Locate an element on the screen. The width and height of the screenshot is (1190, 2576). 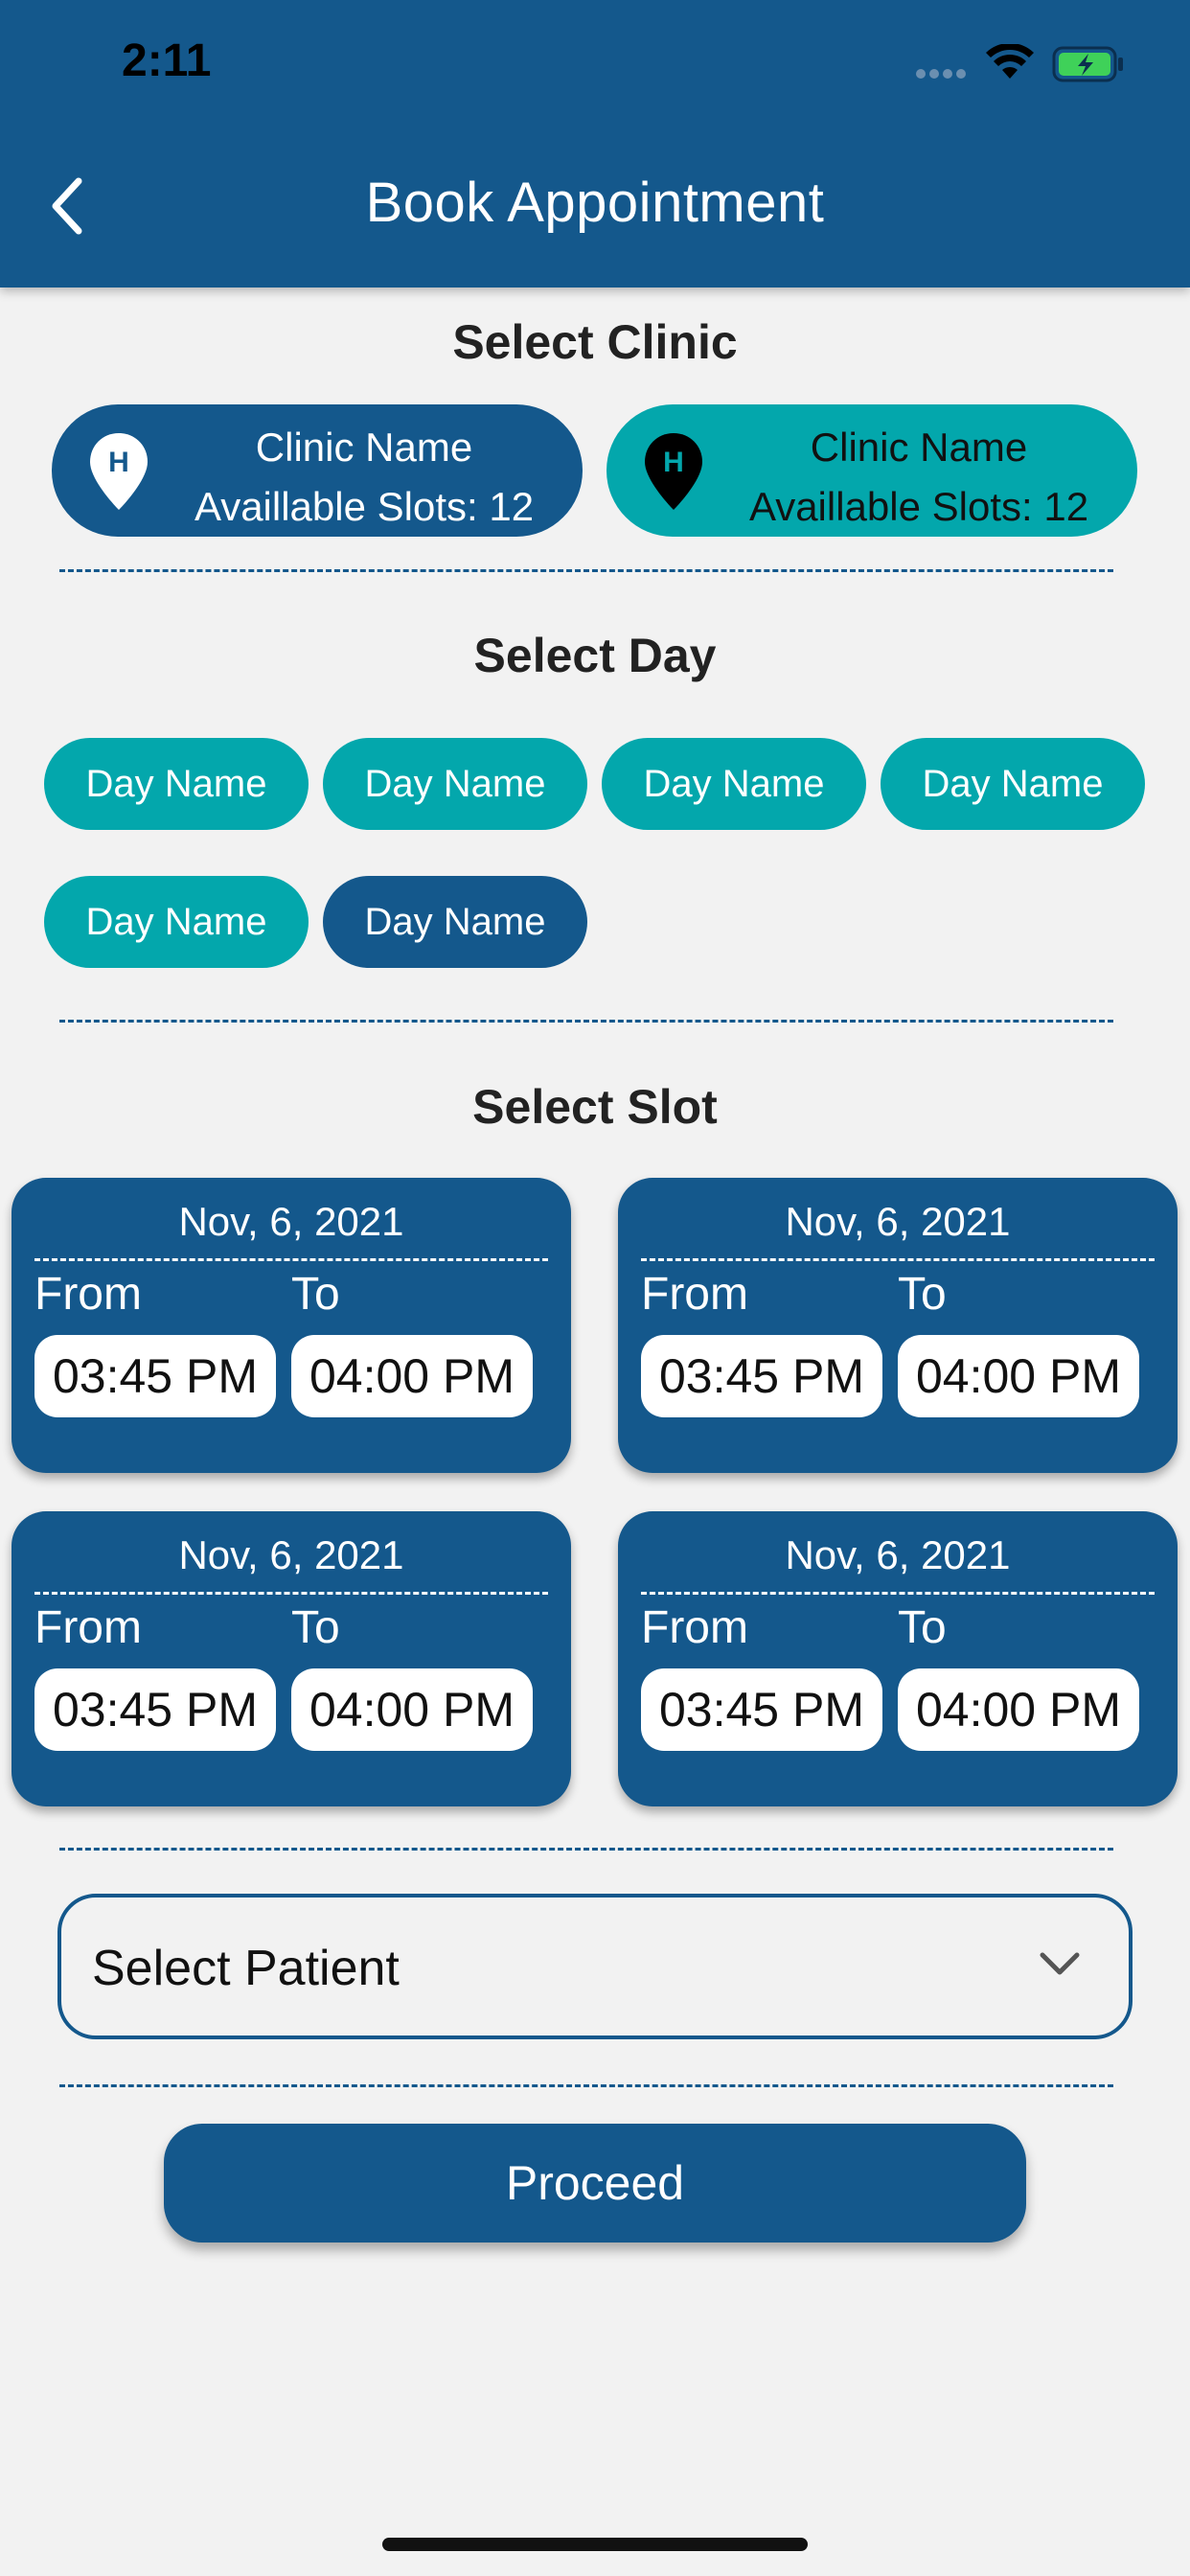
select-patient-dropdown: Select Patient is located at coordinates (595, 1966).